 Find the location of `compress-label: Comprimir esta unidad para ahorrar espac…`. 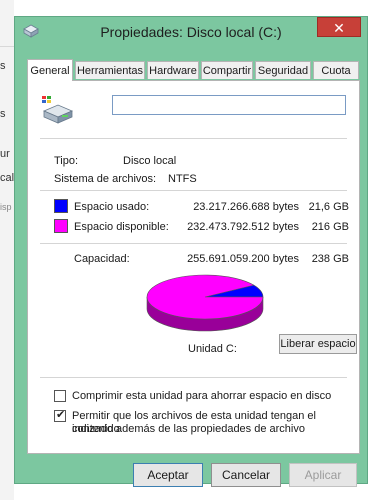

compress-label: Comprimir esta unidad para ahorrar espac… is located at coordinates (202, 396).